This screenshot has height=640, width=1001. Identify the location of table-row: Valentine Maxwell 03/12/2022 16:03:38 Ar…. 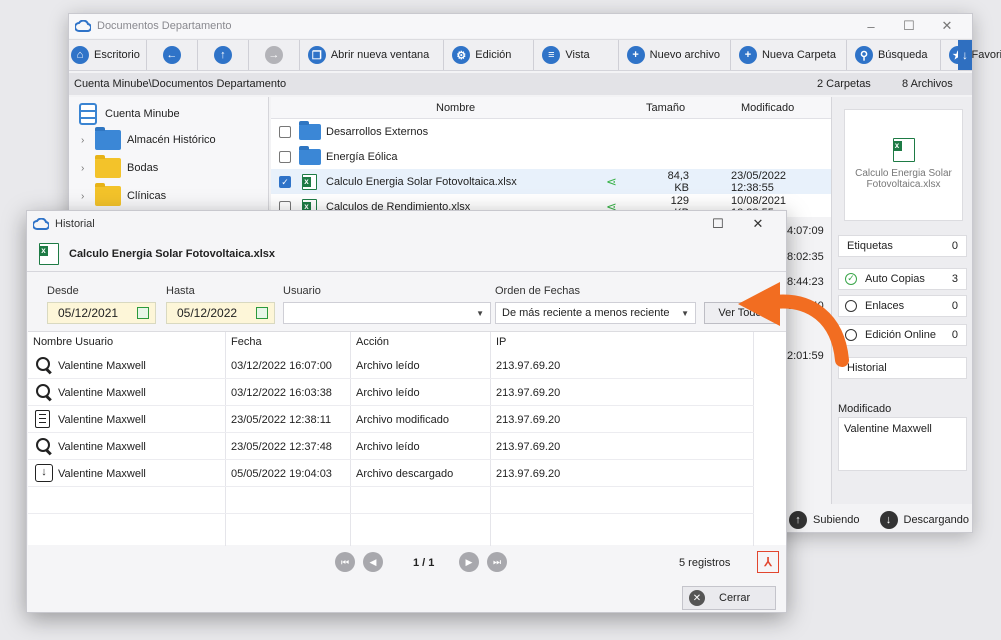
(391, 392).